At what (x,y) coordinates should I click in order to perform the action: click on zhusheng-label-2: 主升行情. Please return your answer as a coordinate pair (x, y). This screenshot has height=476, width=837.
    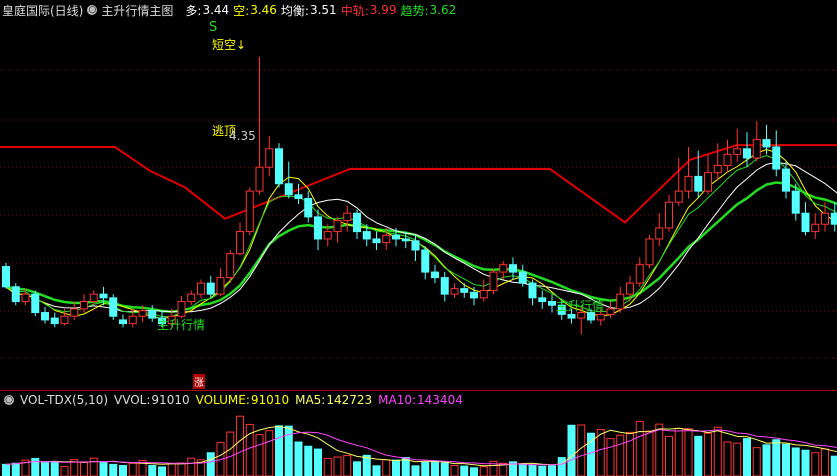
    Looking at the image, I should click on (580, 306).